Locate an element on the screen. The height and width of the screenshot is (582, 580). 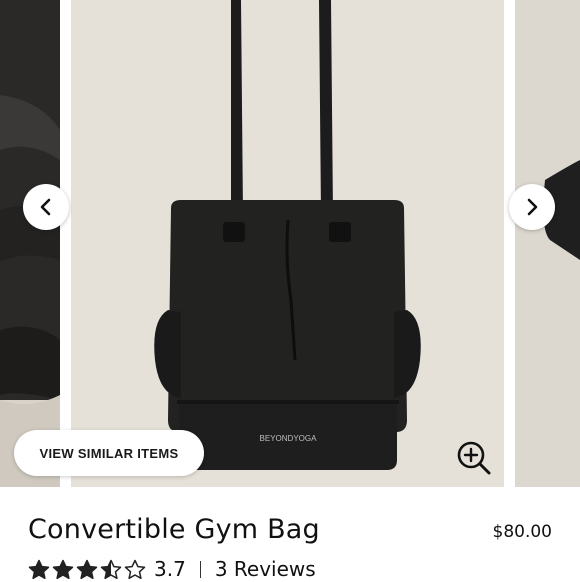
chevron-left-icon is located at coordinates (45, 207).